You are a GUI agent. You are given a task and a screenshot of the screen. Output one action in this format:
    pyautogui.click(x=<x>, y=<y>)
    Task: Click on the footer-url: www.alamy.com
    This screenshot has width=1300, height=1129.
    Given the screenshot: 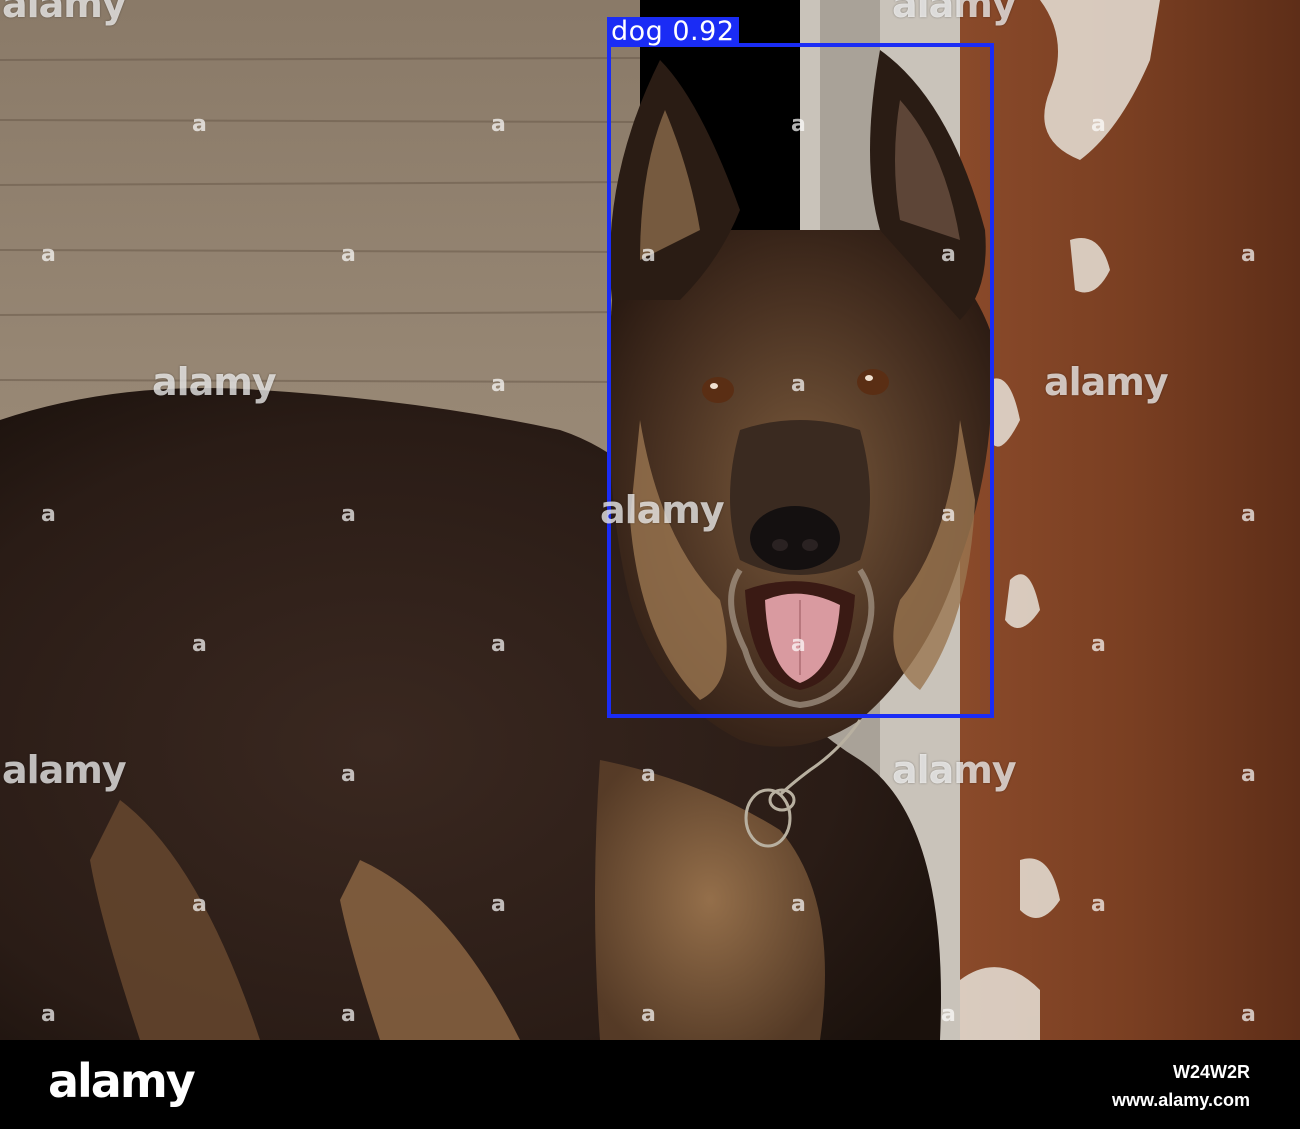 What is the action you would take?
    pyautogui.click(x=1181, y=1100)
    